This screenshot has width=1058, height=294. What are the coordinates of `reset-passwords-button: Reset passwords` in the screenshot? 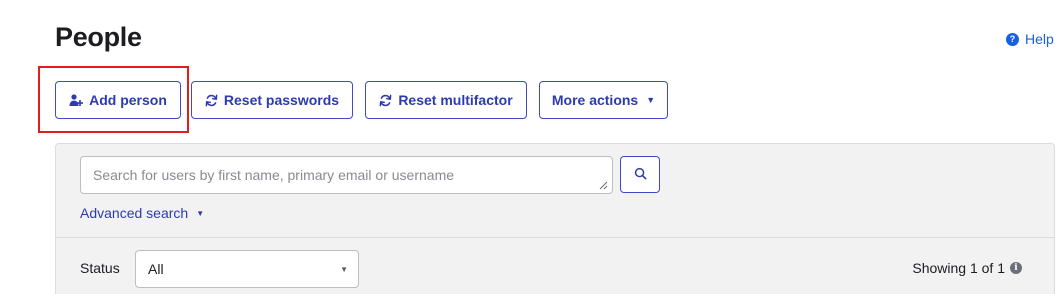 It's located at (272, 100).